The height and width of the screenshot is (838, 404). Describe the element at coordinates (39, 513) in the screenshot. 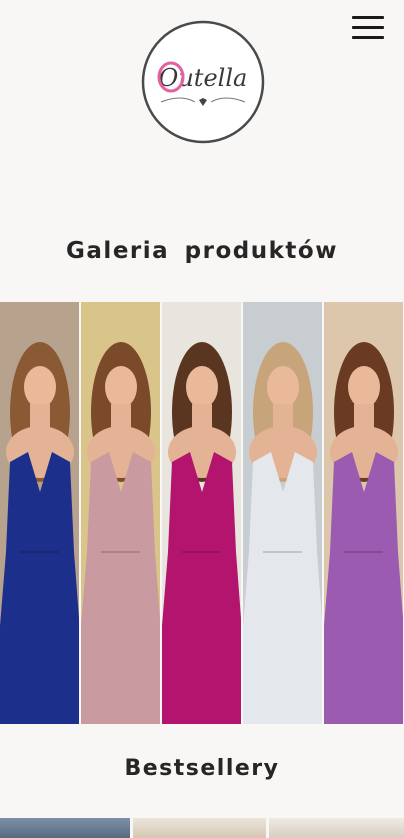

I see `gallery-item-navy-dress` at that location.